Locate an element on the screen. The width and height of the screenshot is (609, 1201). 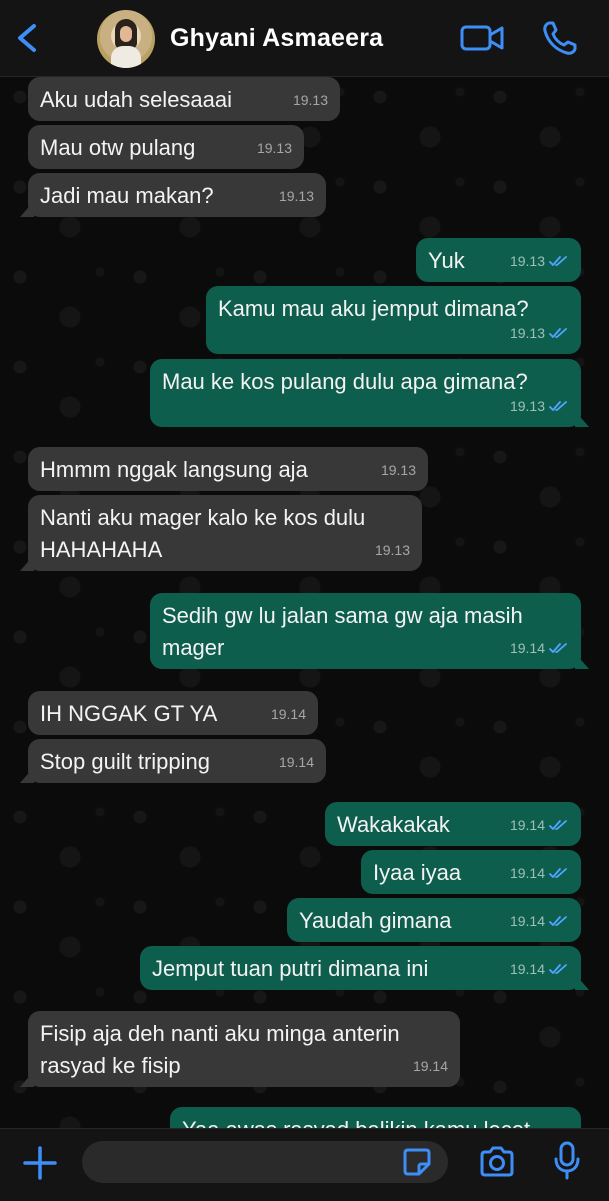
contact-avatar is located at coordinates (126, 39).